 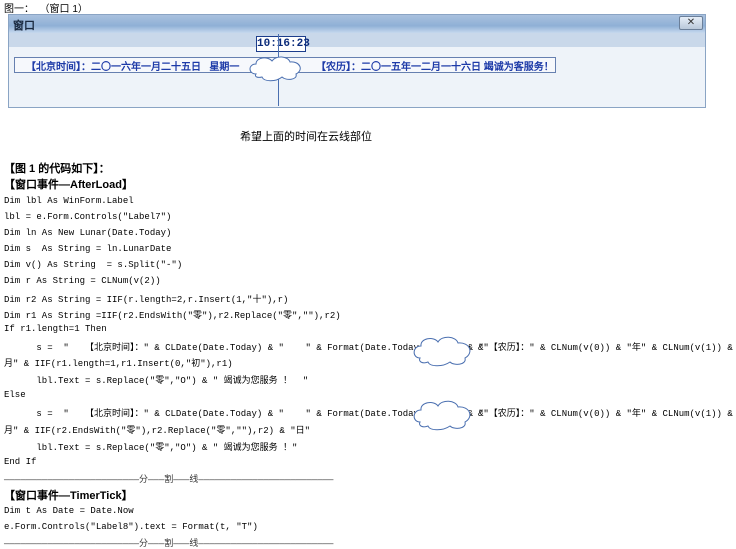 What do you see at coordinates (133, 67) in the screenshot?
I see `beijing-time-label: 【北京时间】：二〇一六年一月二十五日 星期一` at bounding box center [133, 67].